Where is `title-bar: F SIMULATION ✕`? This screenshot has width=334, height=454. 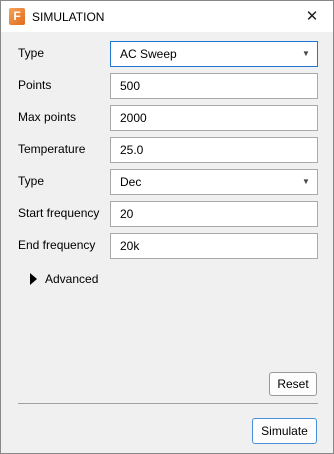
title-bar: F SIMULATION ✕ is located at coordinates (167, 16).